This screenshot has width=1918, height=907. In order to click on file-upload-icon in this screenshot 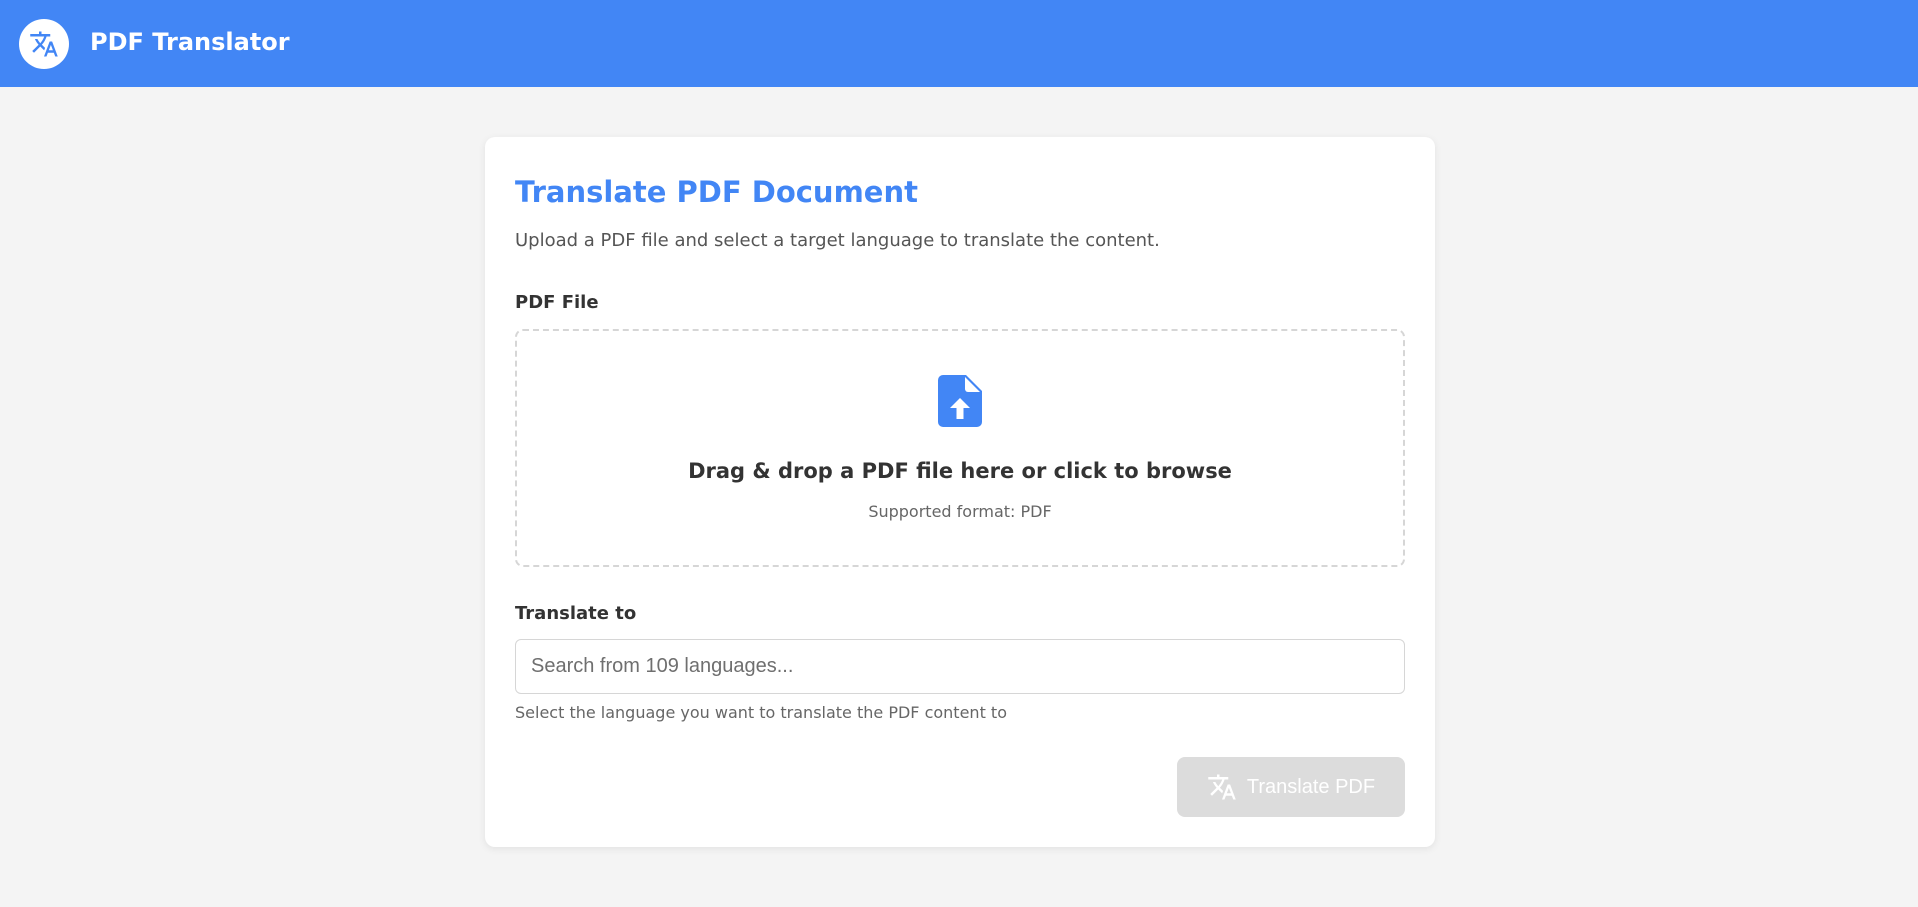, I will do `click(960, 401)`.